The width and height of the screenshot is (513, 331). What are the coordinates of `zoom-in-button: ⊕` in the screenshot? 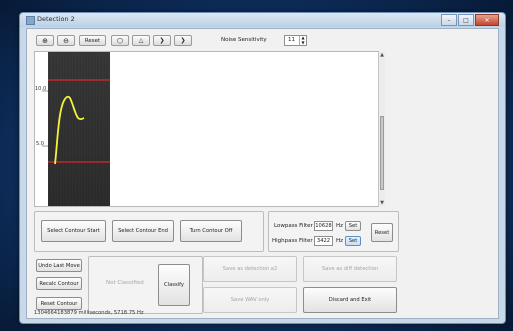 It's located at (45, 40).